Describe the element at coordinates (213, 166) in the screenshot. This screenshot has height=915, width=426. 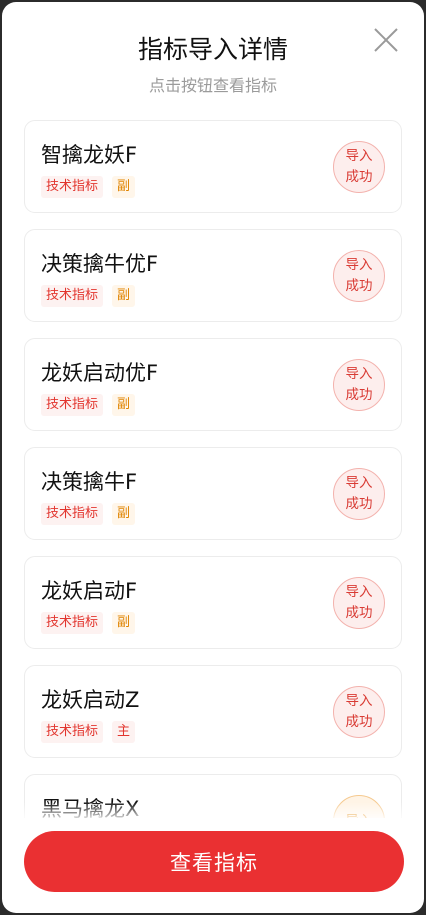
I see `indicator-card: 智擒龙妖F 技术指标 副 导入成功` at that location.